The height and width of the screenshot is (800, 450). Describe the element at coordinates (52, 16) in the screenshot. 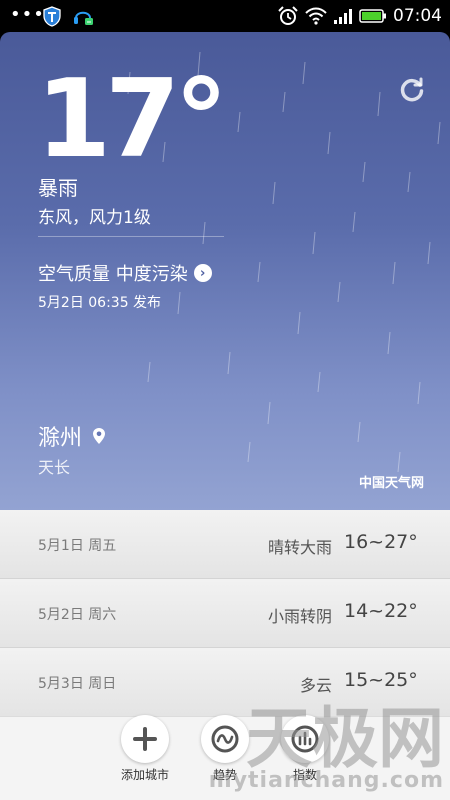

I see `security-shield-icon` at that location.